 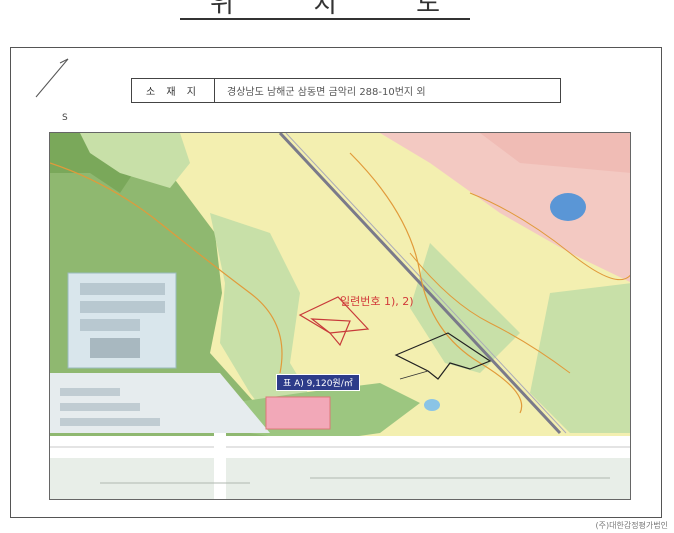 I want to click on location-value: 경상남도 남해군 삼동면 금악리 288-10번지 외, so click(x=326, y=92).